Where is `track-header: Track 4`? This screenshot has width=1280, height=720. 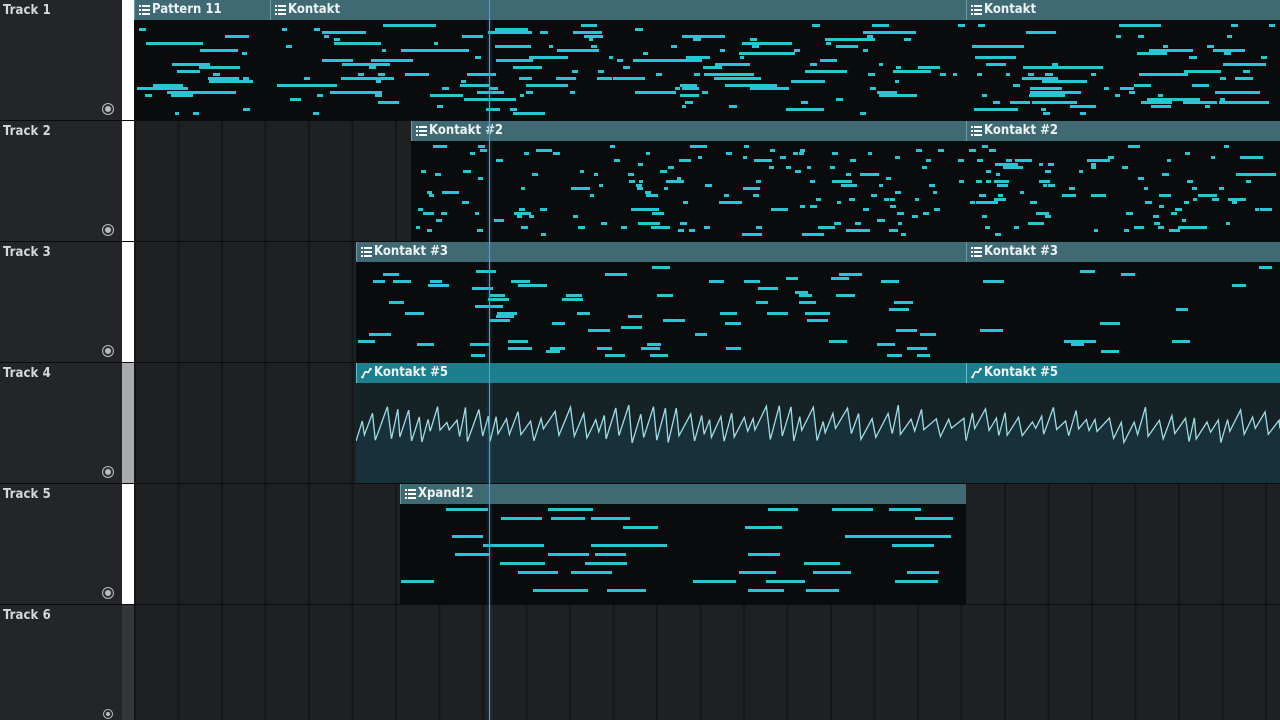 track-header: Track 4 is located at coordinates (61, 423).